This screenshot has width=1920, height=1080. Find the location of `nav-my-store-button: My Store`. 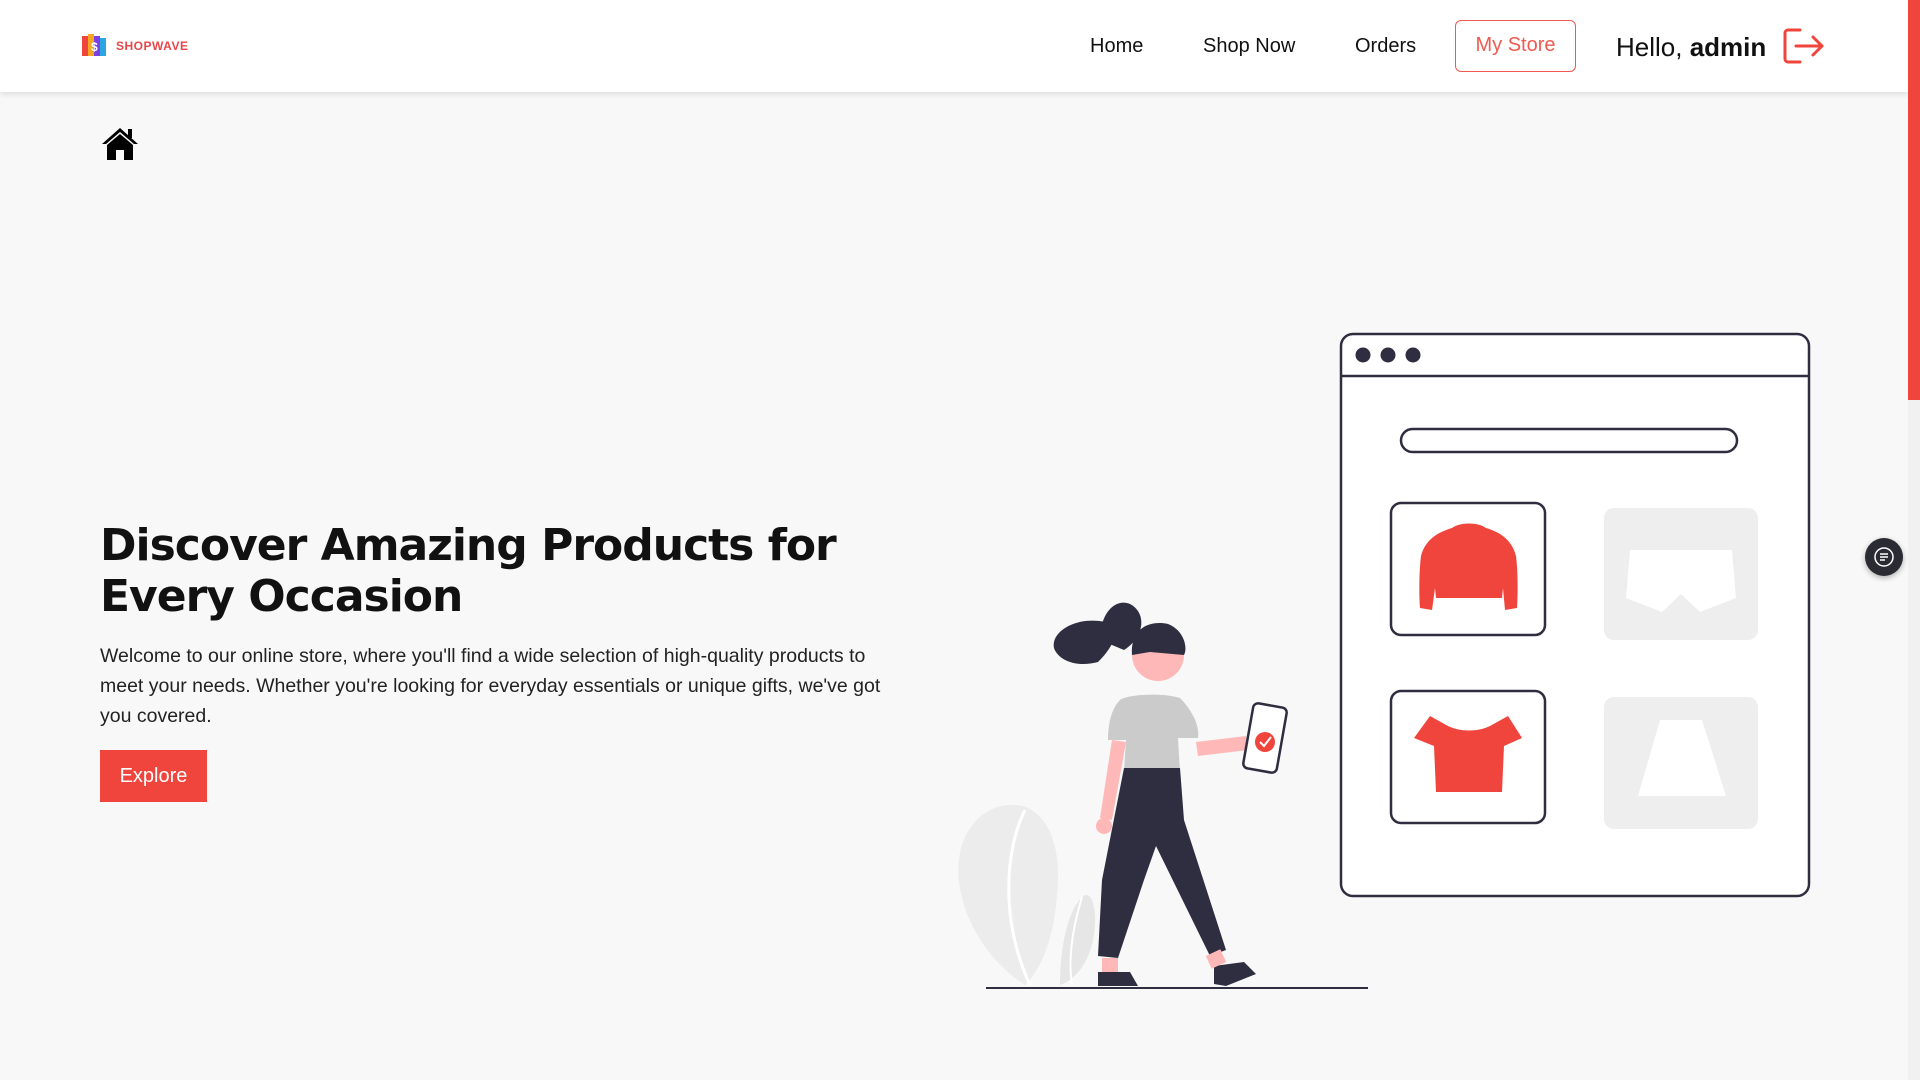

nav-my-store-button: My Store is located at coordinates (1515, 46).